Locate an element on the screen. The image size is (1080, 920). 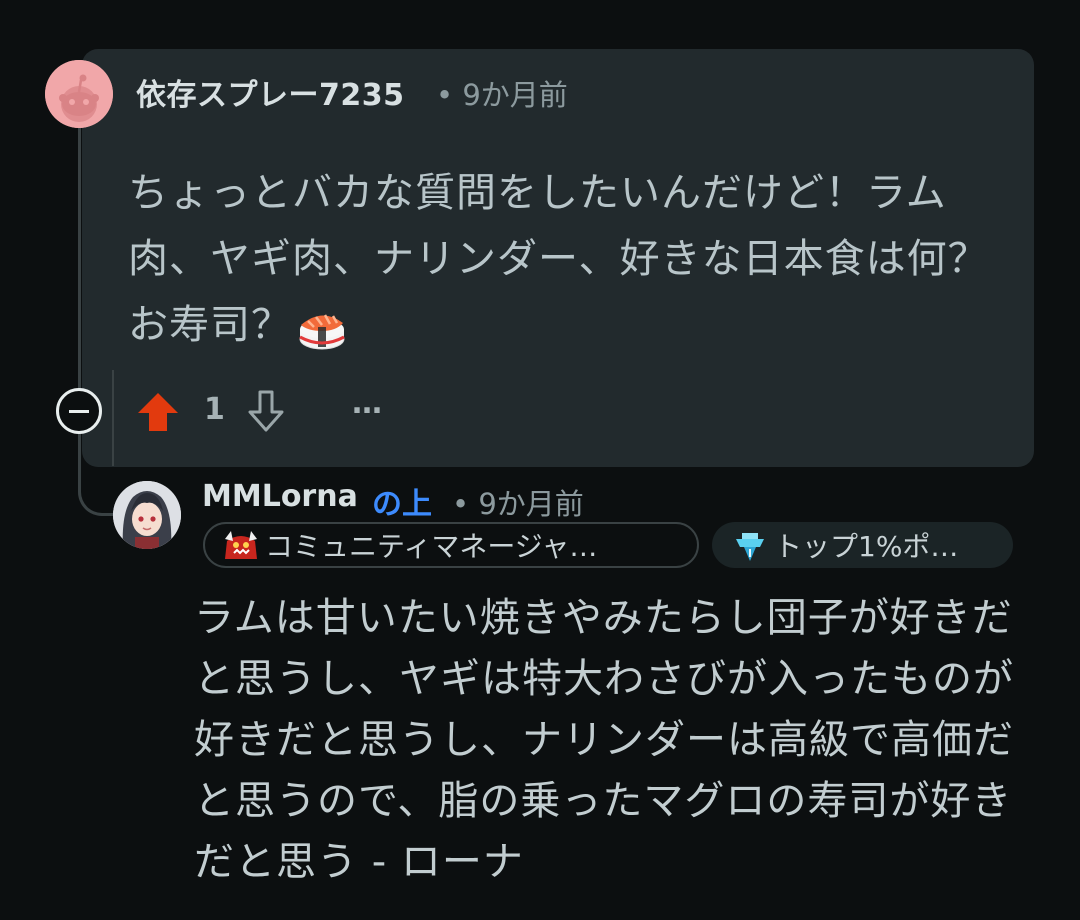
reply-time: 9か月前 is located at coordinates (531, 504).